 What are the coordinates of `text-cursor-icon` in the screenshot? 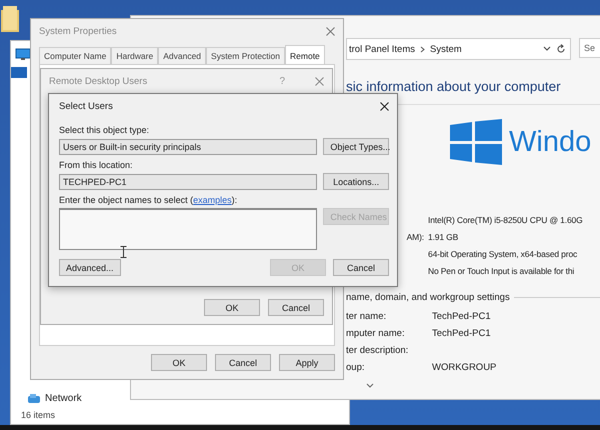 It's located at (123, 252).